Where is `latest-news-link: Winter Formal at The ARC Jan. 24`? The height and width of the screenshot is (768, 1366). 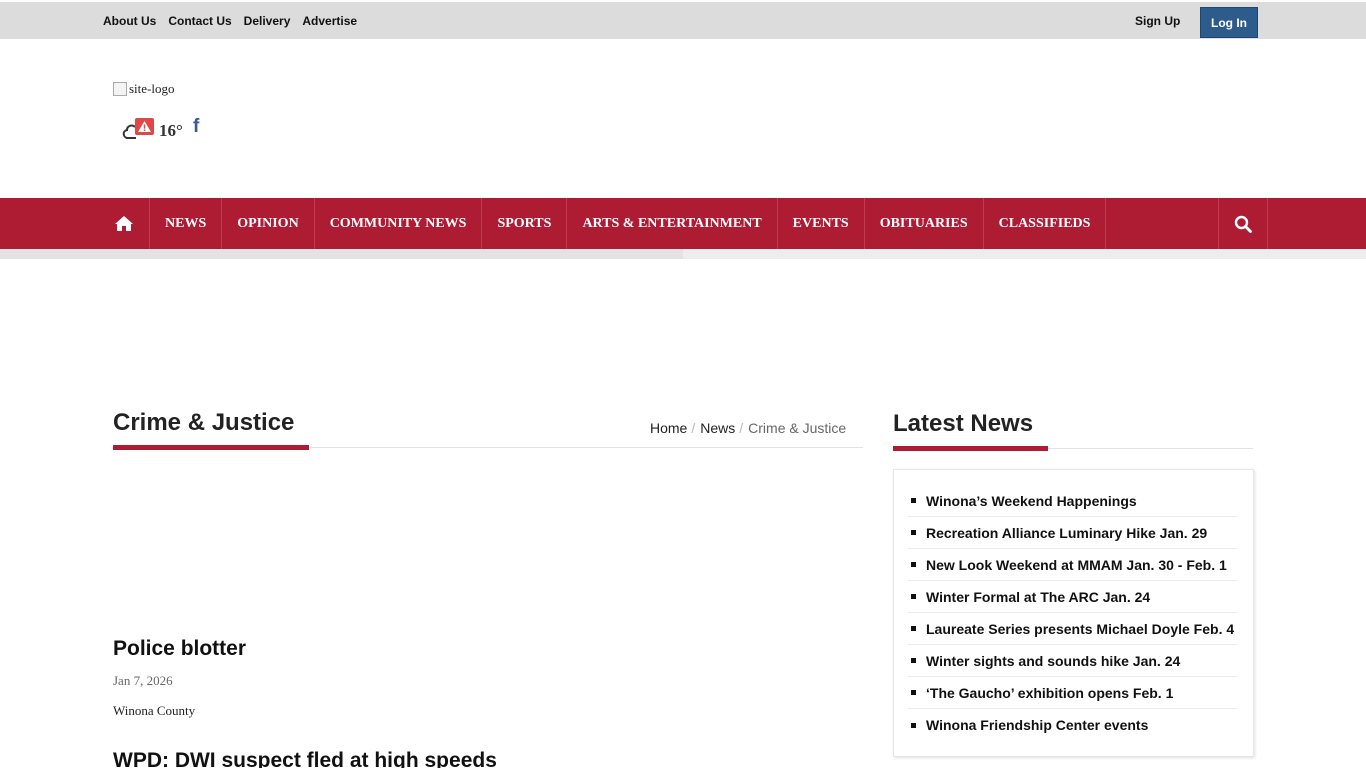
latest-news-link: Winter Formal at The ARC Jan. 24 is located at coordinates (1038, 597).